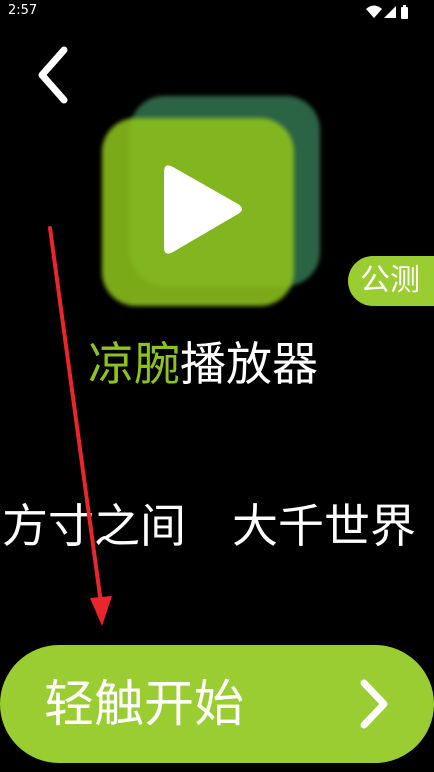  I want to click on start-button-label: 轻触开始, so click(144, 704).